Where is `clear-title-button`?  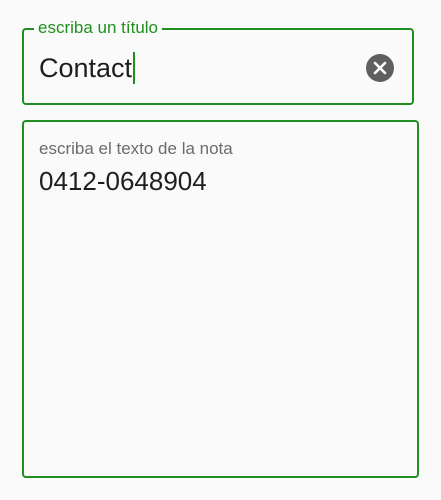 clear-title-button is located at coordinates (380, 68).